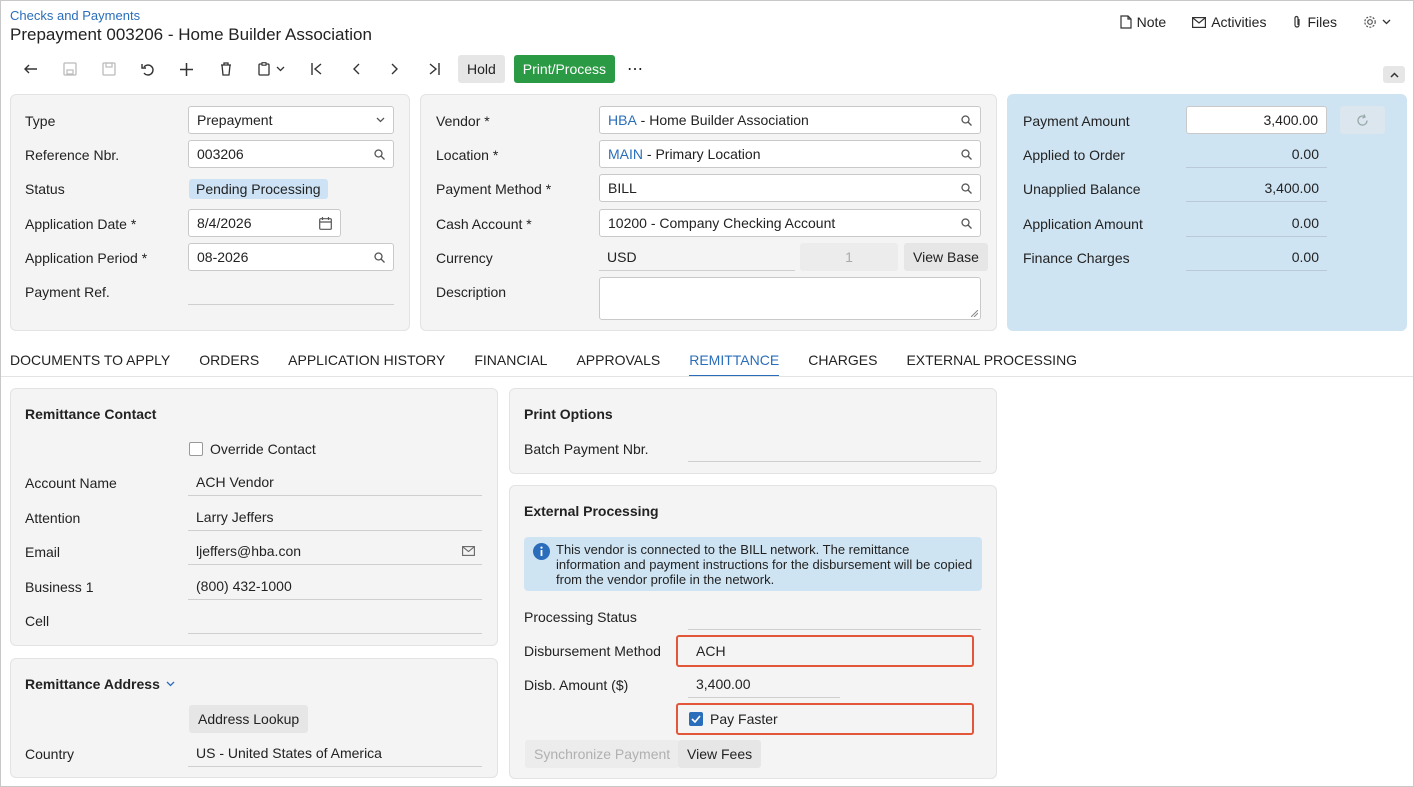 This screenshot has height=787, width=1414. I want to click on payment-ref-input, so click(291, 291).